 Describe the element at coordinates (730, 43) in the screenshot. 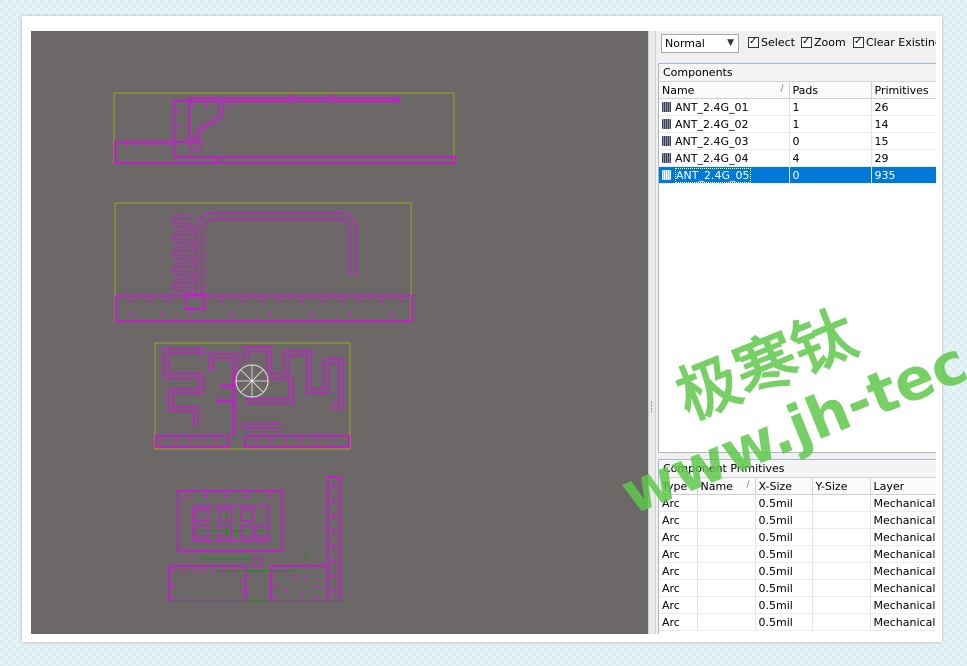

I see `chevron-down-icon: ▼` at that location.